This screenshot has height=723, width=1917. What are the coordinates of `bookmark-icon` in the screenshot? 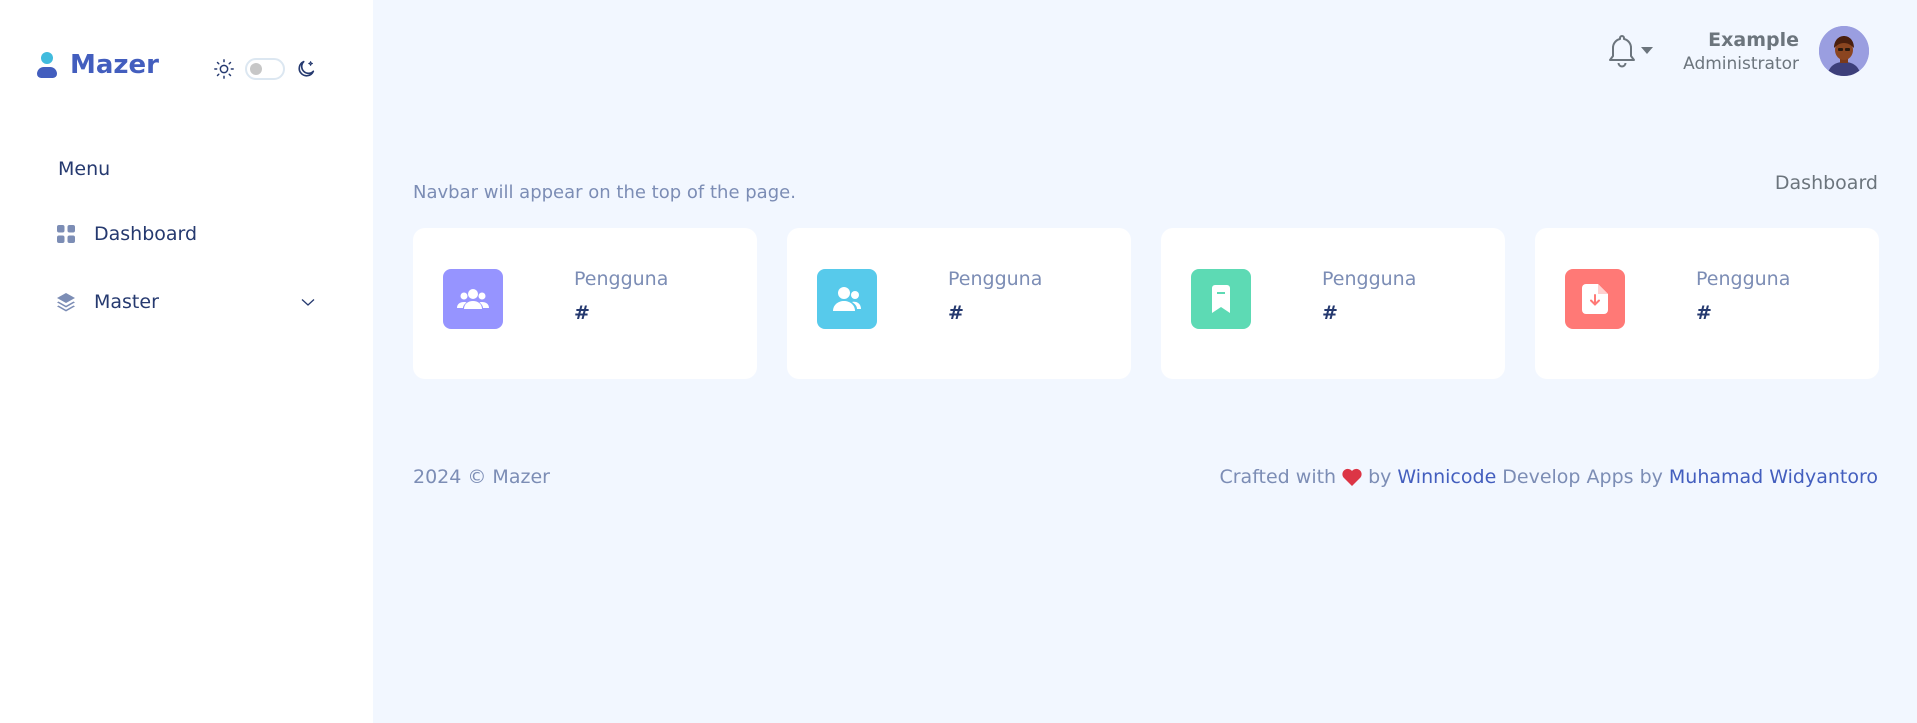 It's located at (1221, 299).